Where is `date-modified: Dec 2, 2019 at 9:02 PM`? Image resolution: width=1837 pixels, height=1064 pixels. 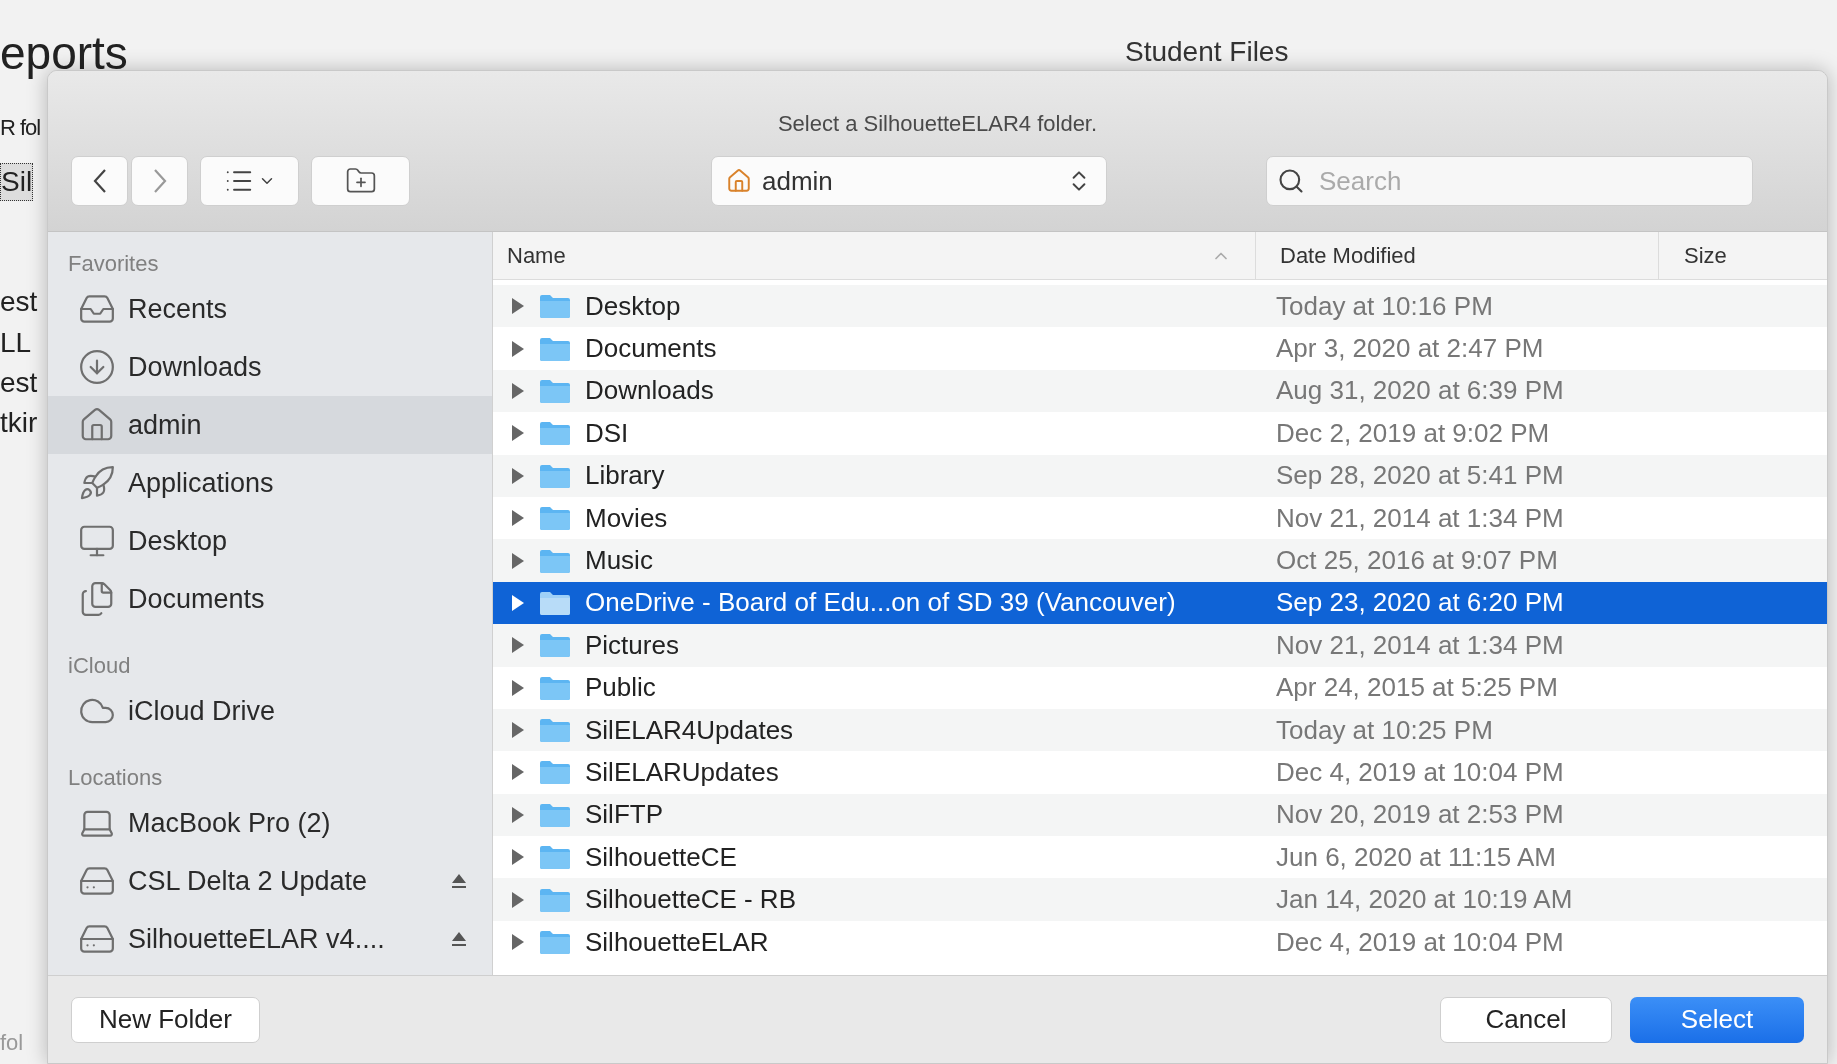 date-modified: Dec 2, 2019 at 9:02 PM is located at coordinates (1412, 433).